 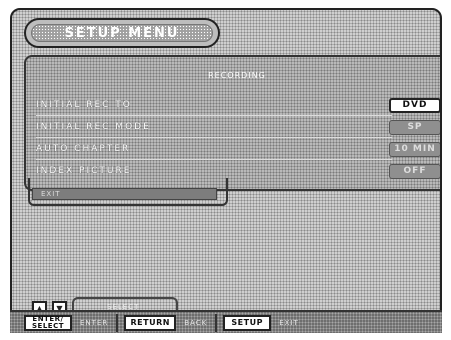 What do you see at coordinates (247, 322) in the screenshot?
I see `setup-key: SETUP` at bounding box center [247, 322].